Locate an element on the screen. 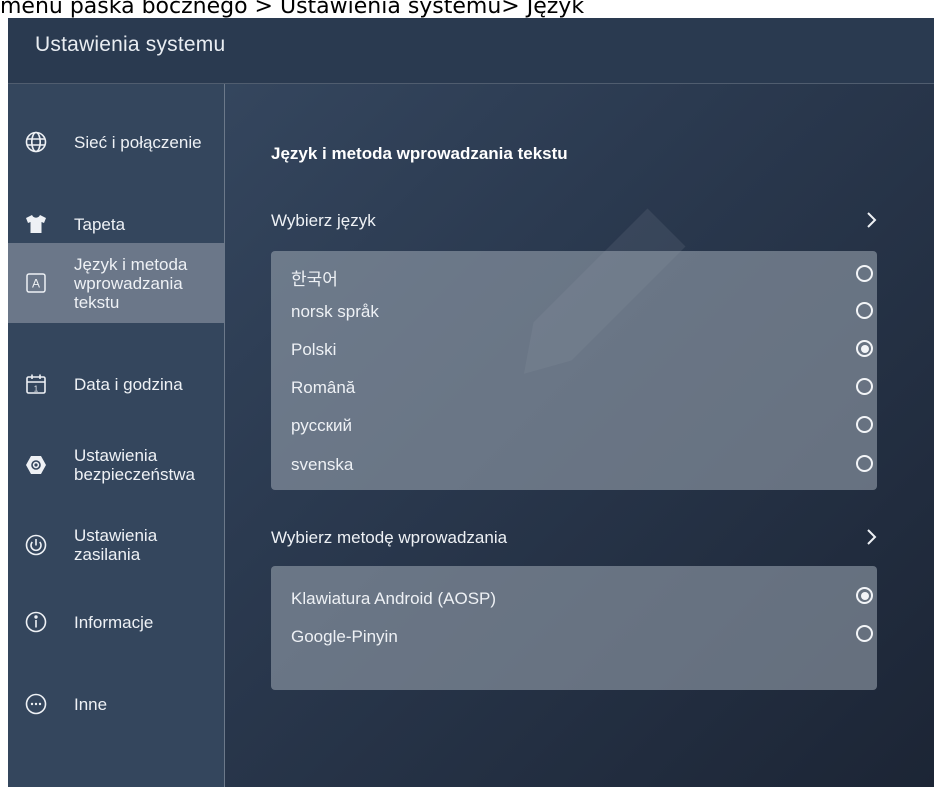 The width and height of the screenshot is (934, 787). sidebar-item-label: Inne is located at coordinates (91, 704).